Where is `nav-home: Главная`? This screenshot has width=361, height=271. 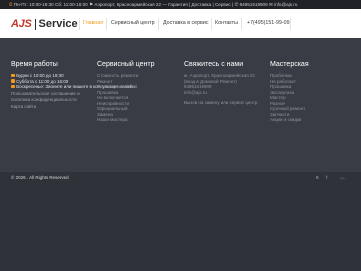 nav-home: Главная is located at coordinates (93, 23).